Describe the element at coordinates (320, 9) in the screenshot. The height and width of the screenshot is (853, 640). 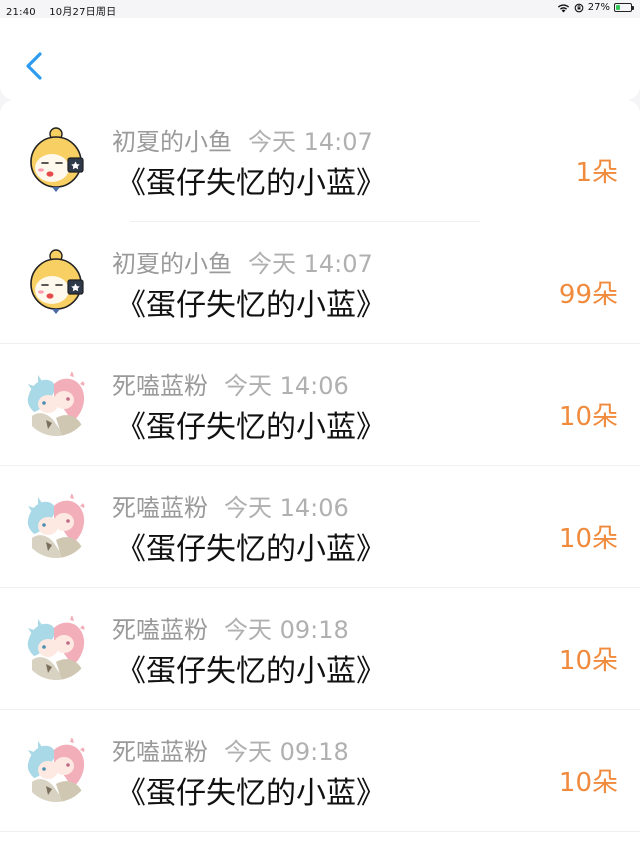
I see `status-bar: 21:40 10月27日周日 27%` at that location.